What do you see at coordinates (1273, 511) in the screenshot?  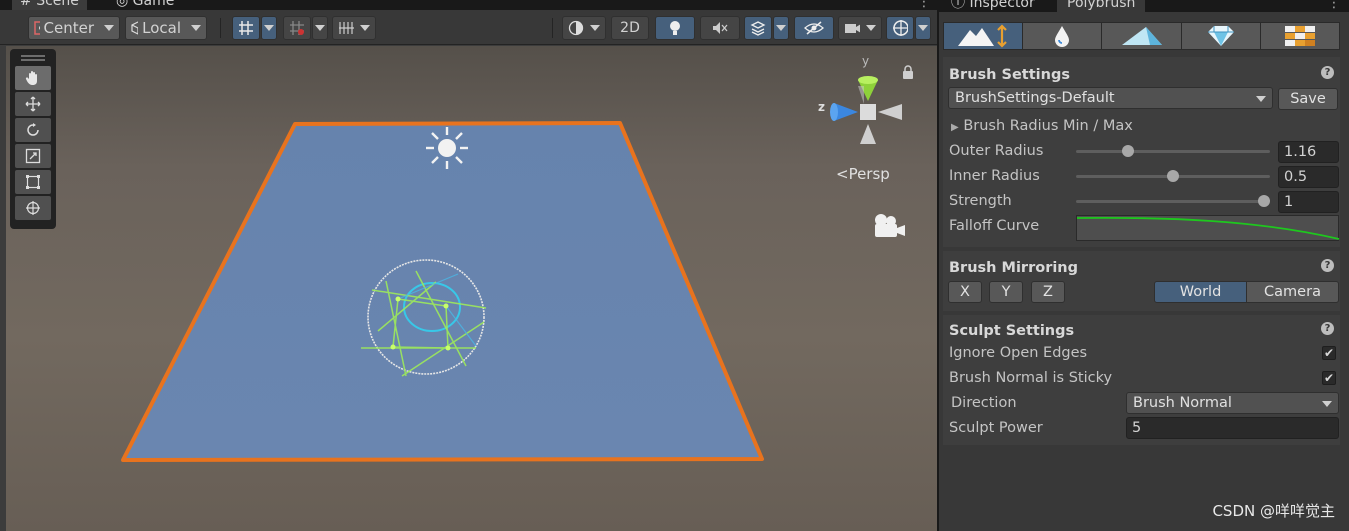 I see `watermark-text: CSDN @咩咩觉主` at bounding box center [1273, 511].